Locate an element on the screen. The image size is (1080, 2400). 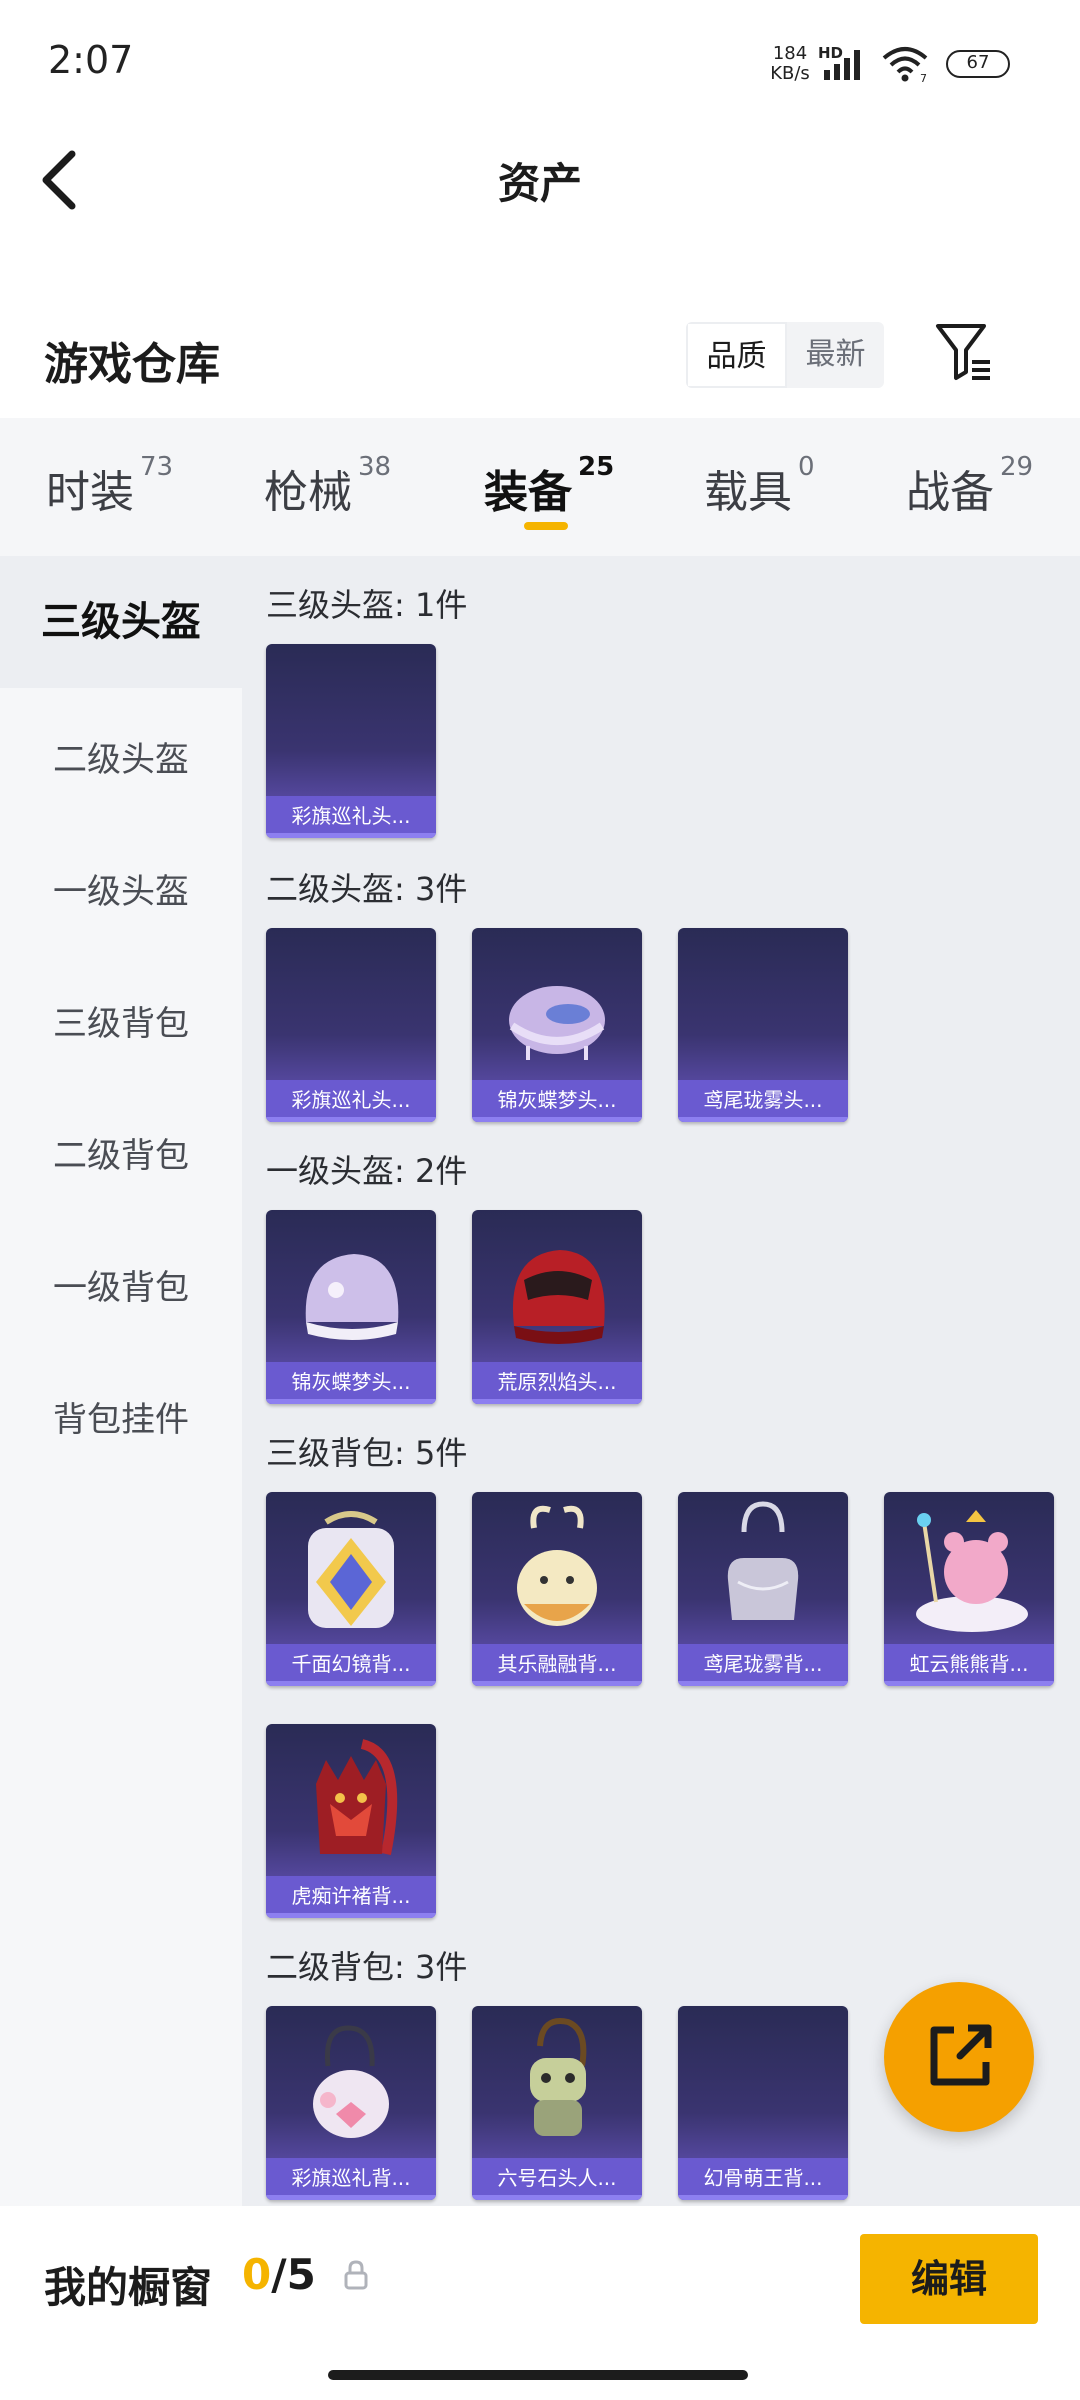
sort-toggle: 品质 最新 is located at coordinates (785, 355).